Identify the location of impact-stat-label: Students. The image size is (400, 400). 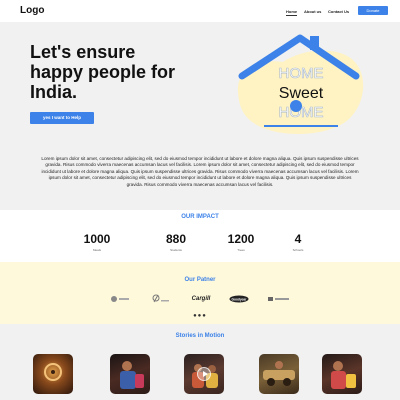
(176, 250).